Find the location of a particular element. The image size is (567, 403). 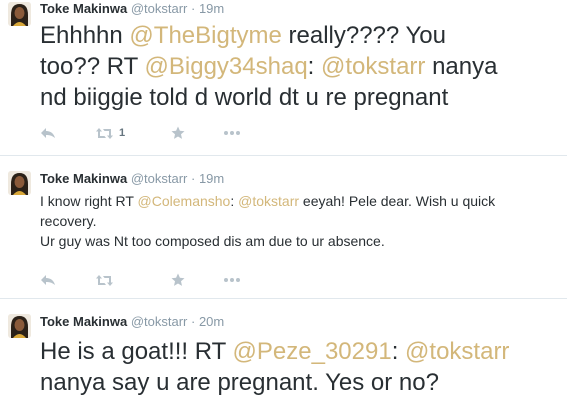

tweet-text-line: recovery. is located at coordinates (301, 221).